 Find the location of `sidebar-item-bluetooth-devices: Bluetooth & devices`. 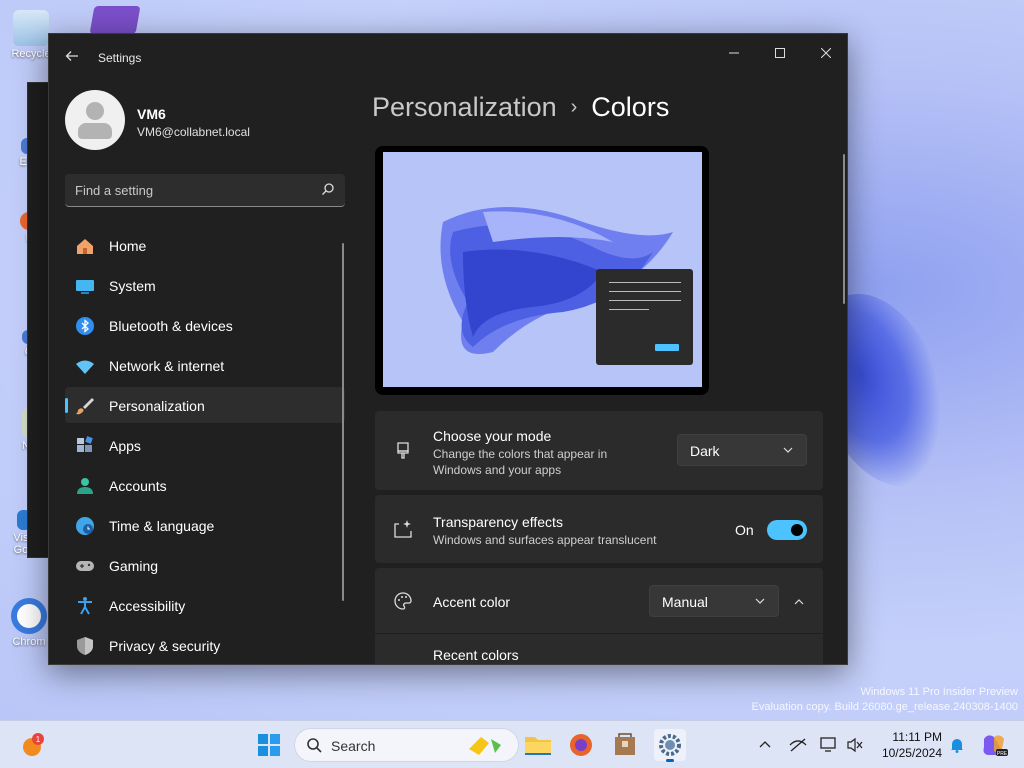

sidebar-item-bluetooth-devices: Bluetooth & devices is located at coordinates (205, 325).